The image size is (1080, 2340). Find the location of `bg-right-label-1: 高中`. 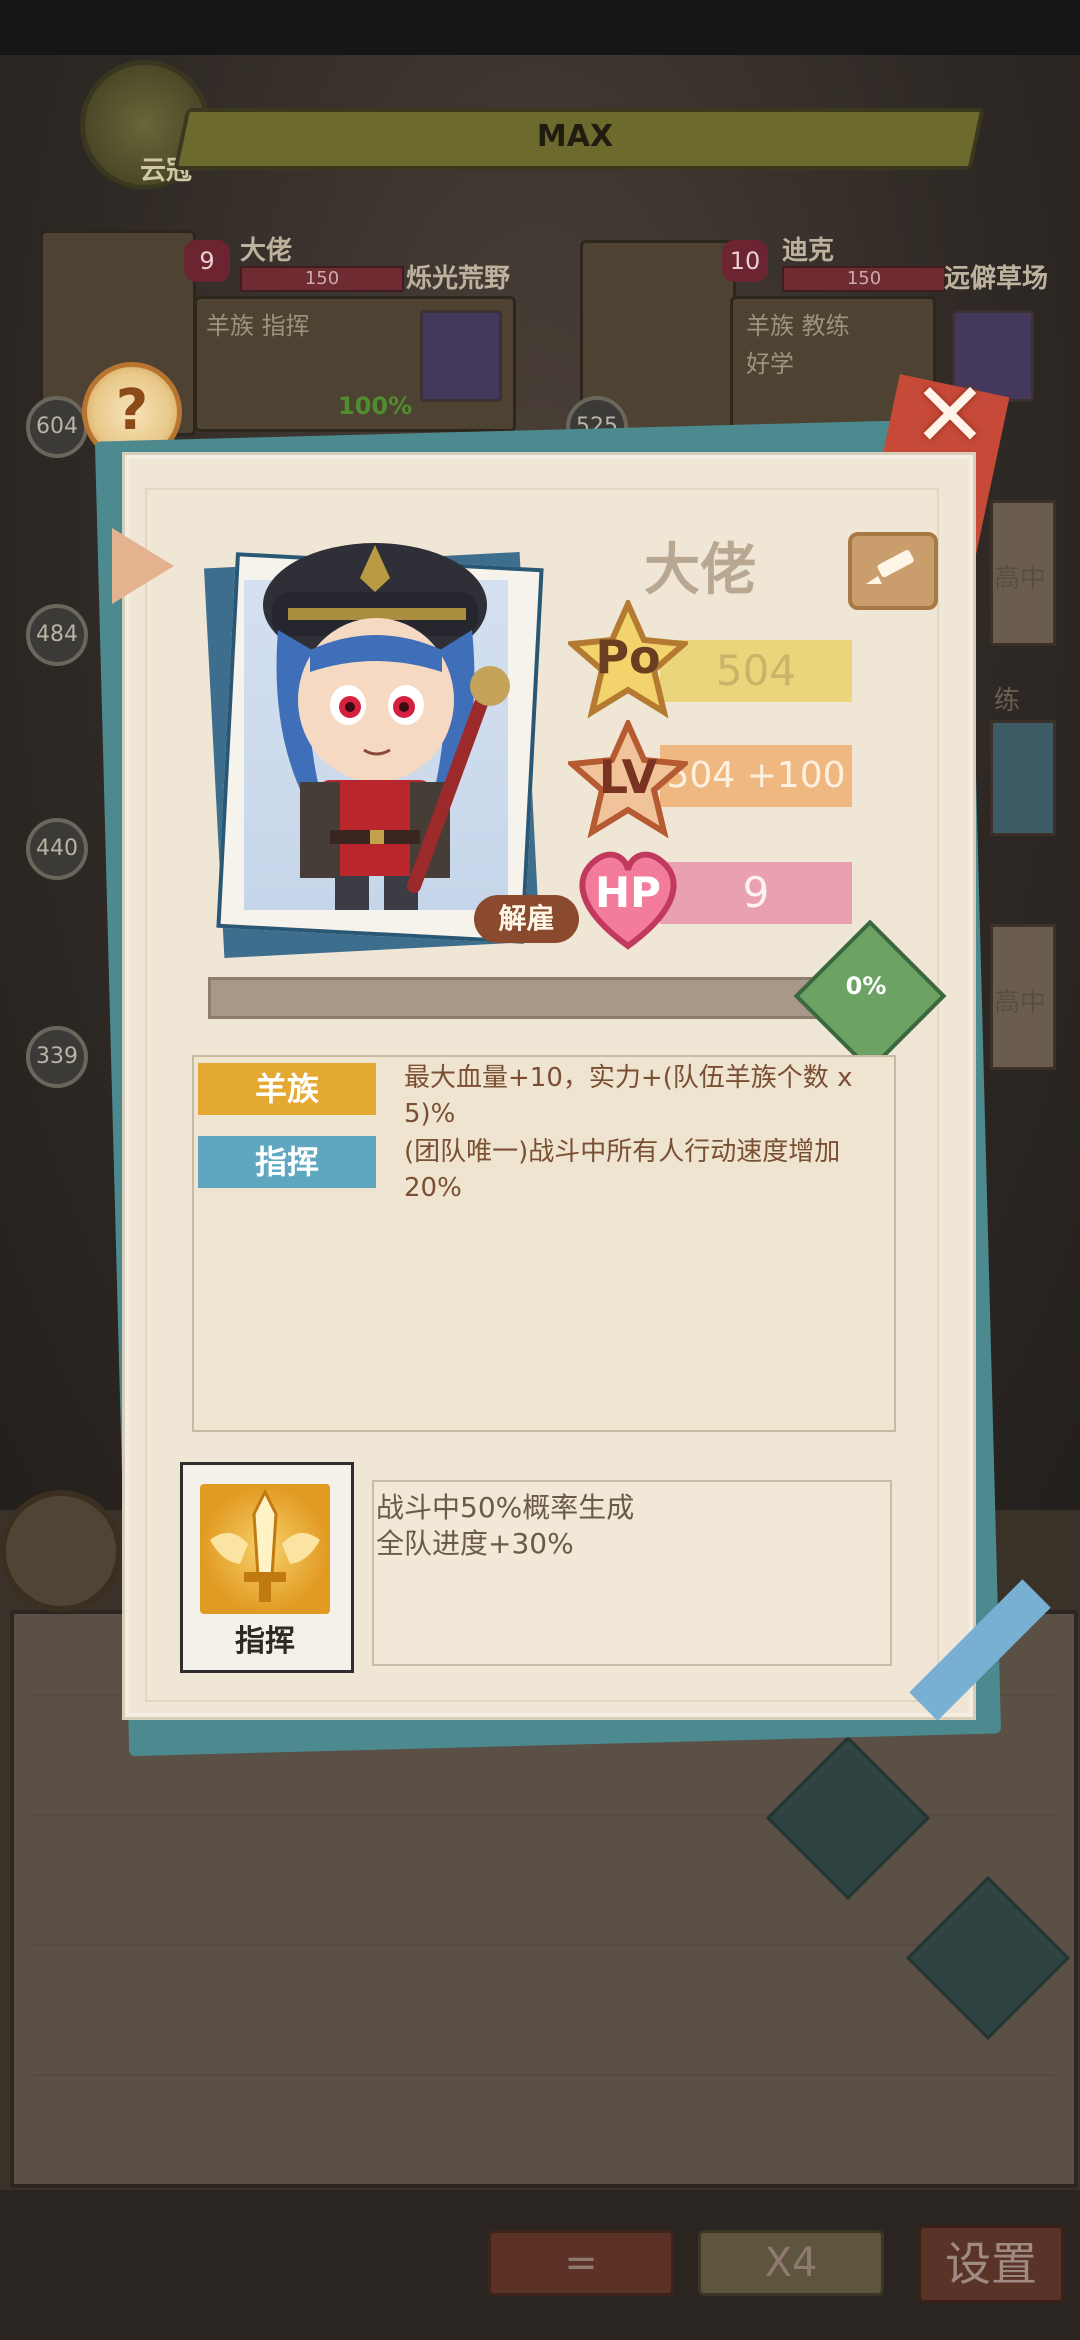

bg-right-label-1: 高中 is located at coordinates (1020, 579).